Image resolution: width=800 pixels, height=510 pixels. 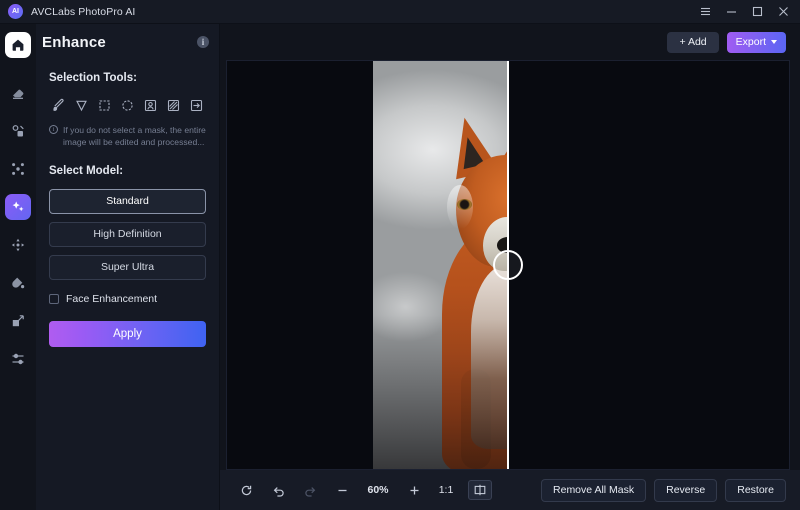 I want to click on portrait-select-icon, so click(x=150, y=105).